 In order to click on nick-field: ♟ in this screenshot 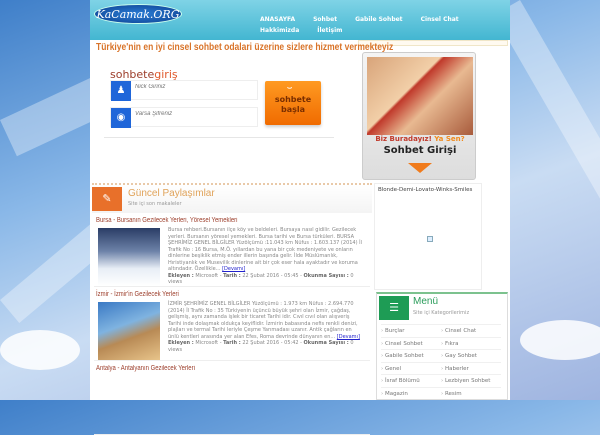, I will do `click(184, 90)`.